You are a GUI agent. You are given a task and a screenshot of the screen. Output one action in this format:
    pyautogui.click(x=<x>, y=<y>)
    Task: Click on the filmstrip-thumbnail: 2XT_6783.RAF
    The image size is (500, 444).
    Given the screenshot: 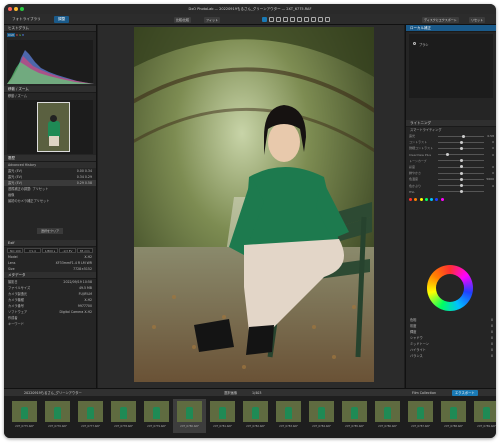 What is the action you would take?
    pyautogui.click(x=288, y=416)
    